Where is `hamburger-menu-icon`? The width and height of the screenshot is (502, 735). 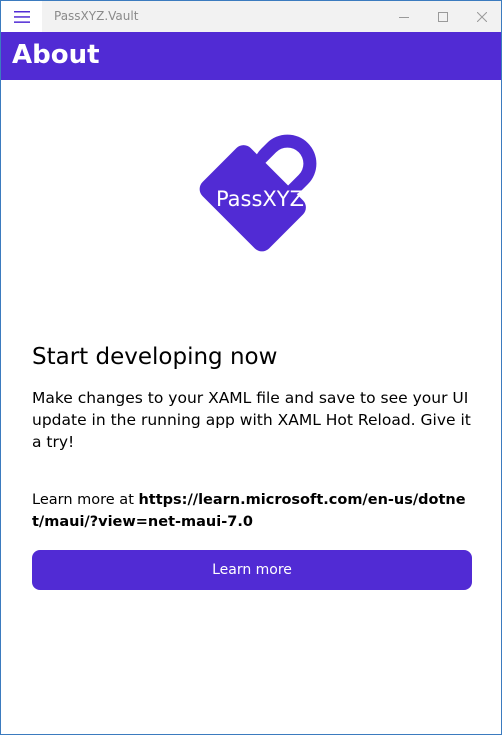
hamburger-menu-icon is located at coordinates (21, 16).